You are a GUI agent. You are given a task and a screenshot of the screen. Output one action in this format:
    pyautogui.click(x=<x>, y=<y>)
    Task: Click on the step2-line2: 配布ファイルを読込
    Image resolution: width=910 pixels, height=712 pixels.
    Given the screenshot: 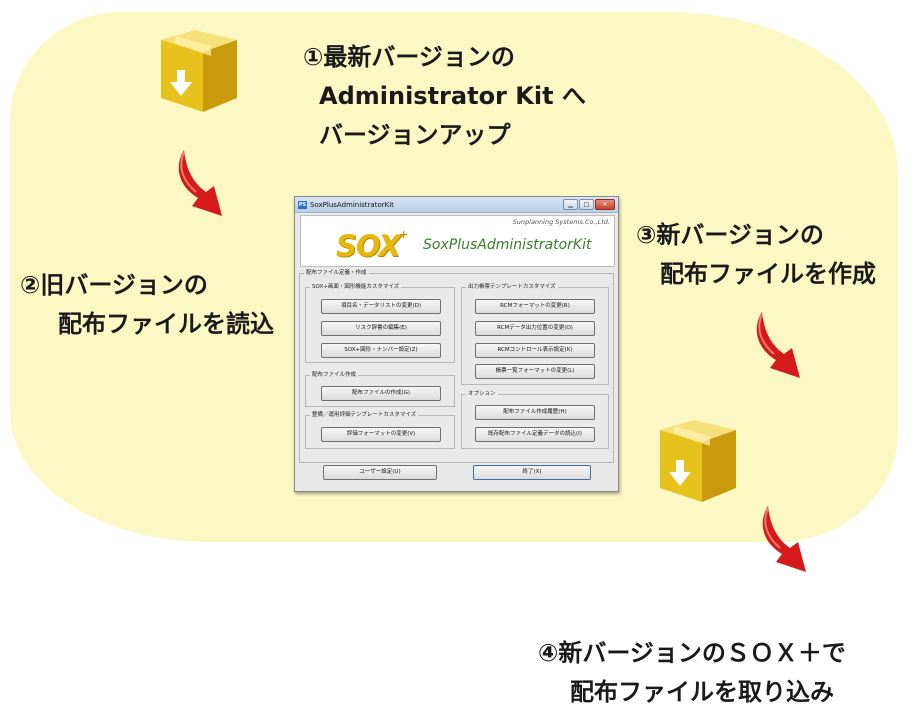 What is the action you would take?
    pyautogui.click(x=166, y=324)
    